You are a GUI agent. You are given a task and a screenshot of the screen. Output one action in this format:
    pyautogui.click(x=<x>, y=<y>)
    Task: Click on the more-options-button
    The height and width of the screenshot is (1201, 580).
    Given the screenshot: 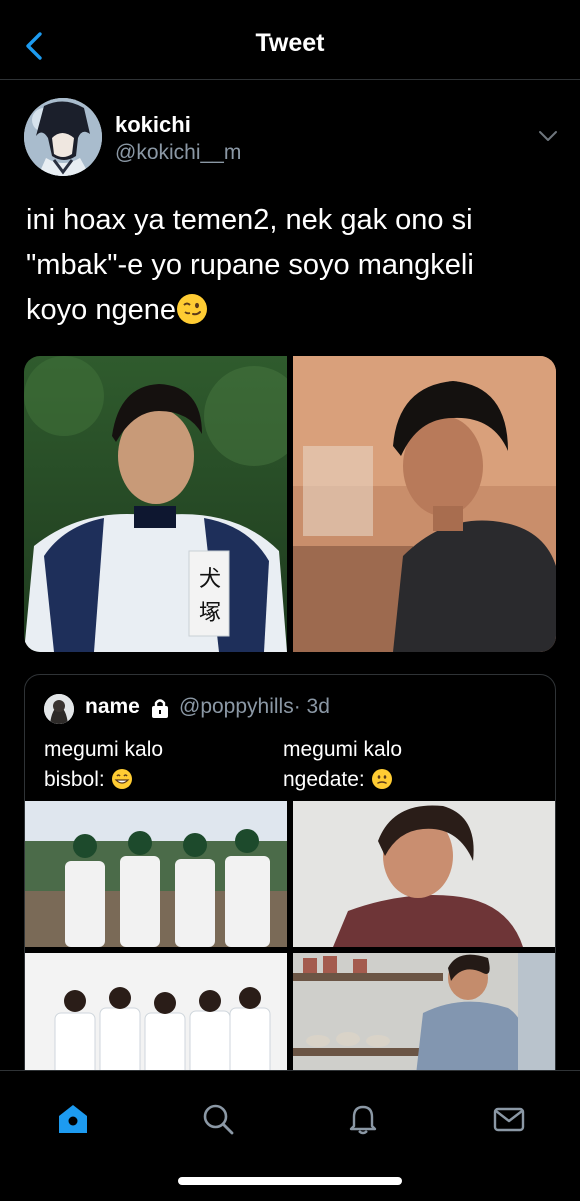 What is the action you would take?
    pyautogui.click(x=548, y=136)
    